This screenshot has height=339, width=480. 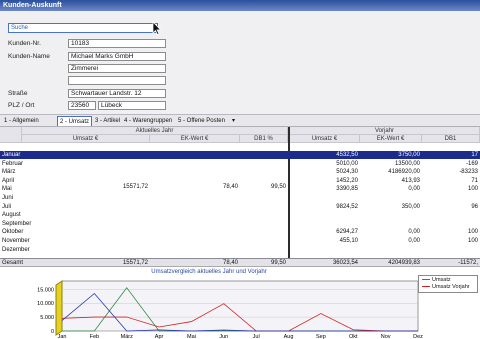 I want to click on x-tick-label: März, so click(x=127, y=336).